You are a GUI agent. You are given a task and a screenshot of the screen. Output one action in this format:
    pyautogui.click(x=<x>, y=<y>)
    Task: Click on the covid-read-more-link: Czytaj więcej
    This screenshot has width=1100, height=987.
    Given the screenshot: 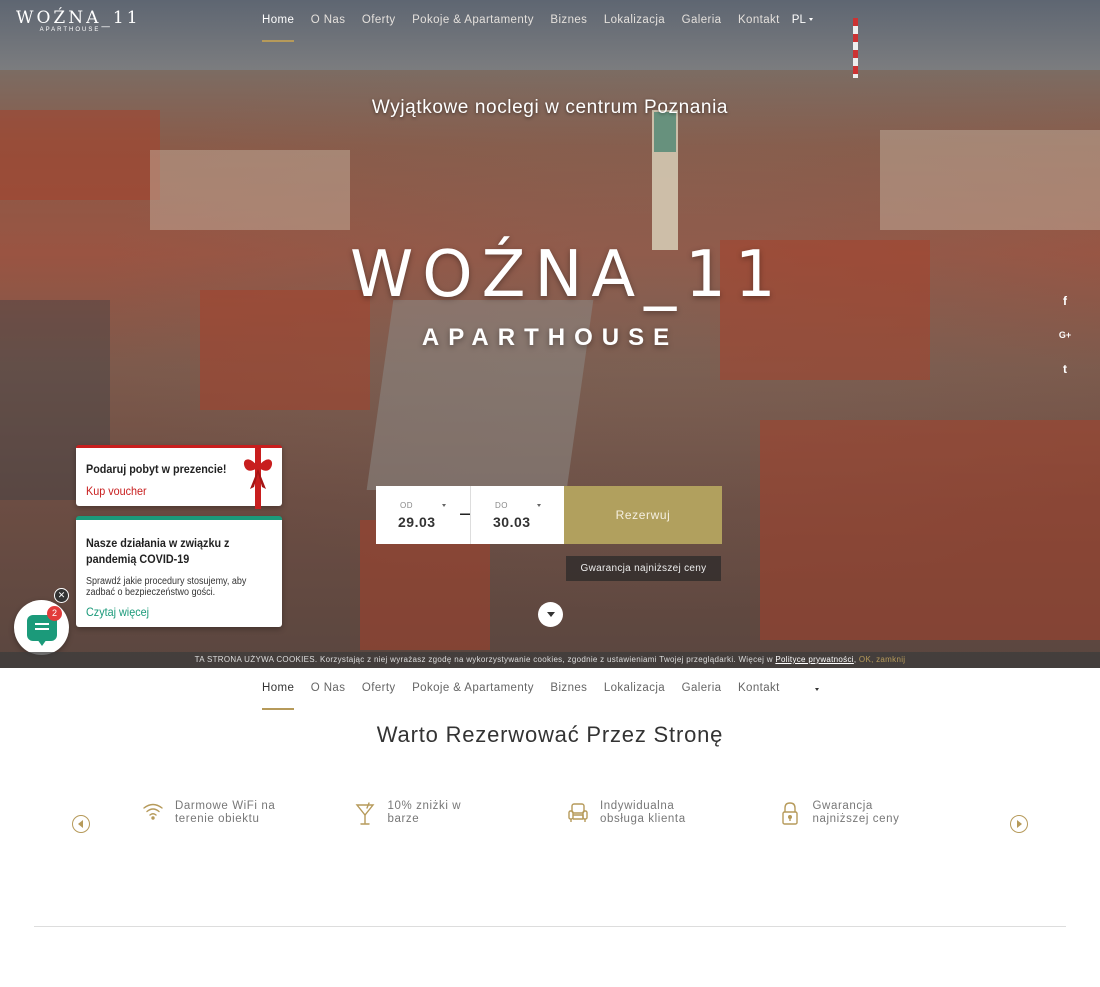 What is the action you would take?
    pyautogui.click(x=117, y=612)
    